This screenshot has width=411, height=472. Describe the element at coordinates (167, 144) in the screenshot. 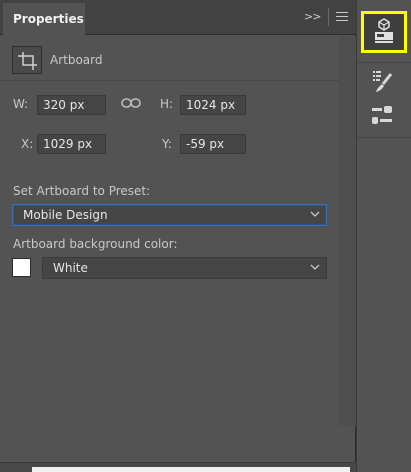

I see `y-label: Y:` at that location.